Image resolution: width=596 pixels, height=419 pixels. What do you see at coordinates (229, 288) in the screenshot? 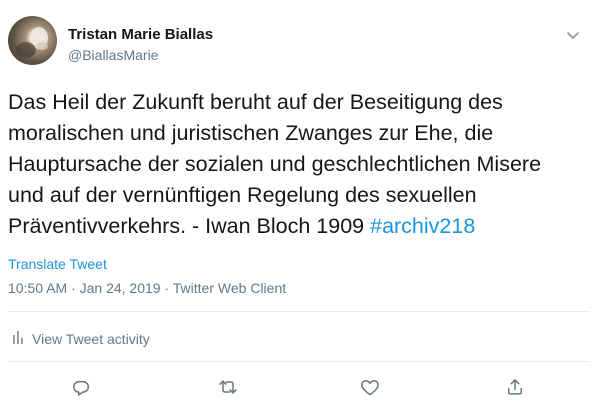
I see `tweet-client: Twitter Web Client` at bounding box center [229, 288].